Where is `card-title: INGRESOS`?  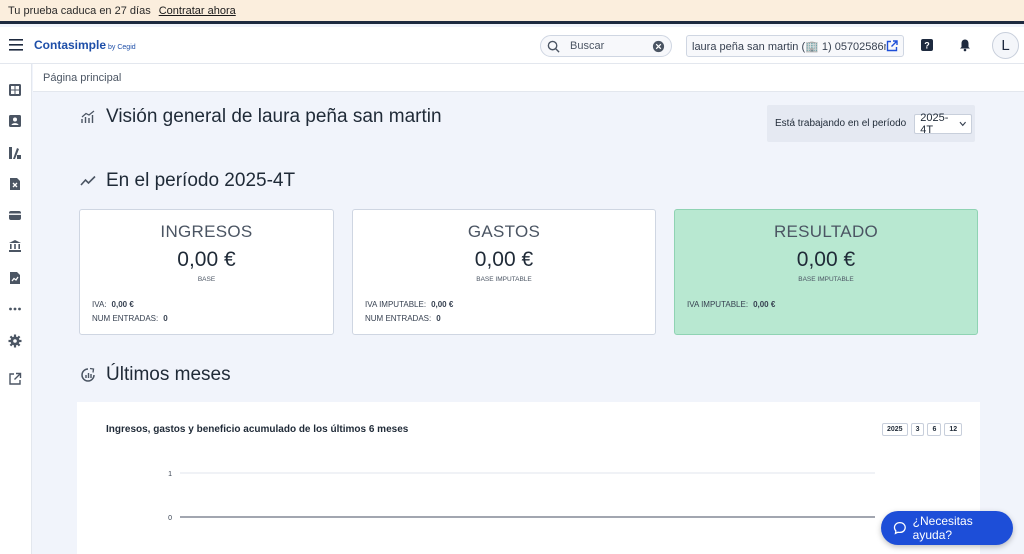 card-title: INGRESOS is located at coordinates (206, 231).